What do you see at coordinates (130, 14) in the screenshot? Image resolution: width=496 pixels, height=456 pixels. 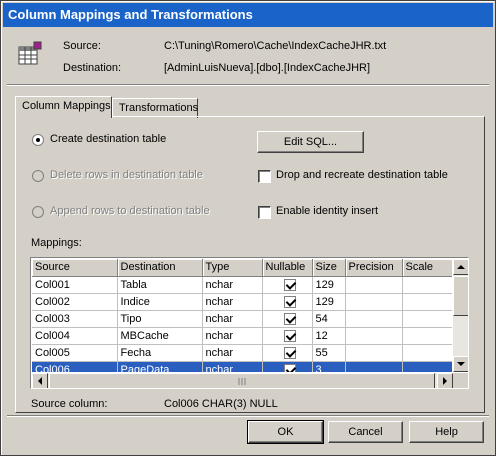 I see `window-title: Column Mappings and Transformations` at bounding box center [130, 14].